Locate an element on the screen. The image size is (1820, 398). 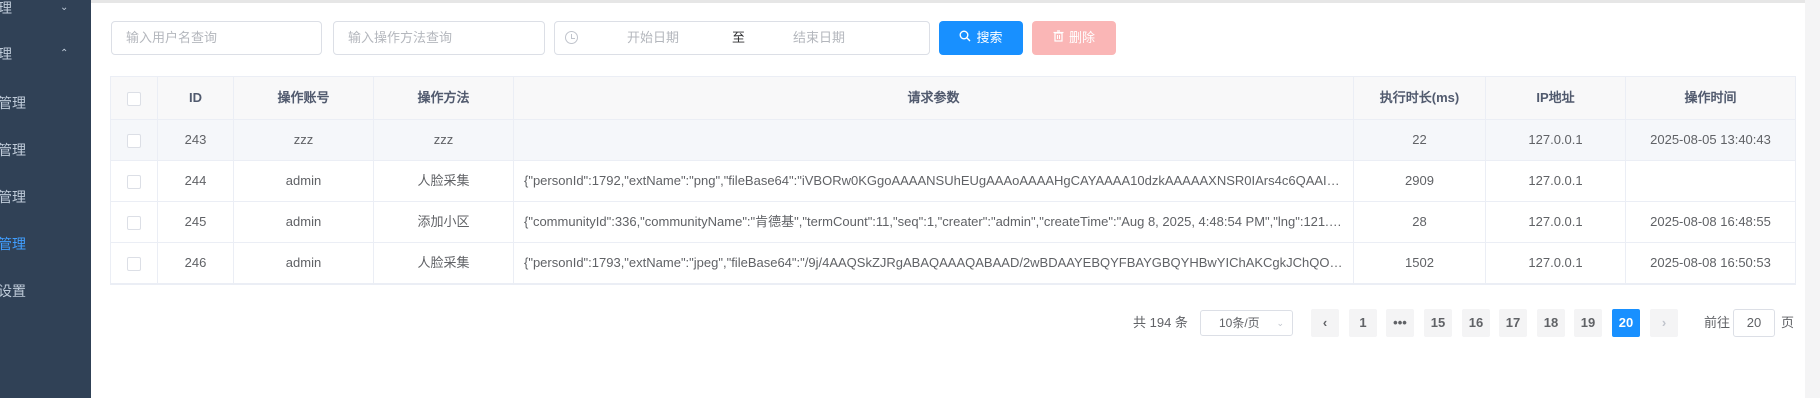
search-button-label: 搜索 is located at coordinates (989, 37).